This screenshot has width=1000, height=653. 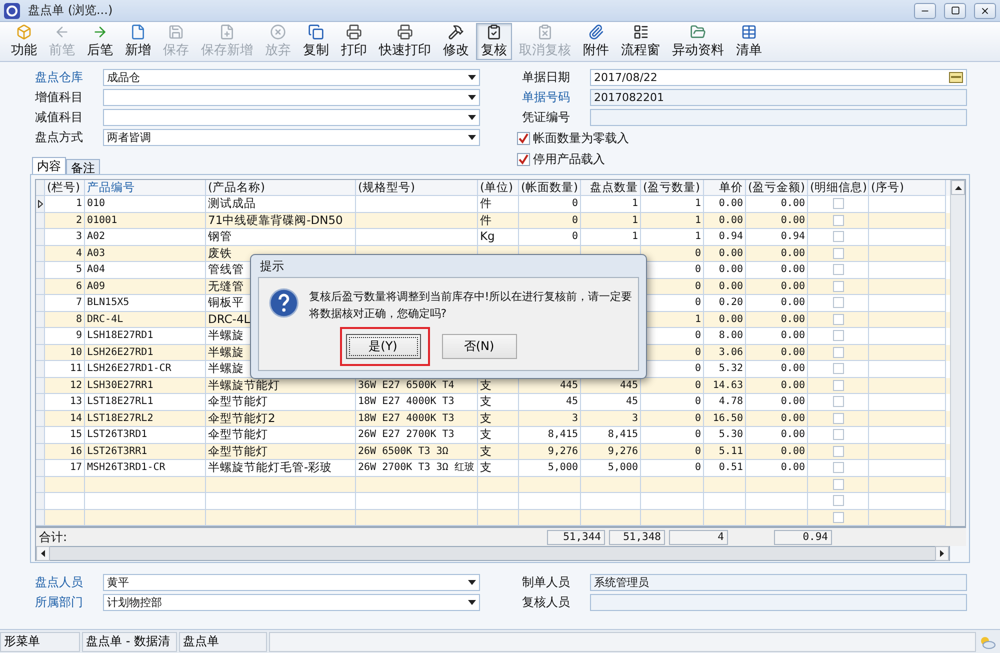 What do you see at coordinates (59, 137) in the screenshot?
I see `field-label: 盘点方式` at bounding box center [59, 137].